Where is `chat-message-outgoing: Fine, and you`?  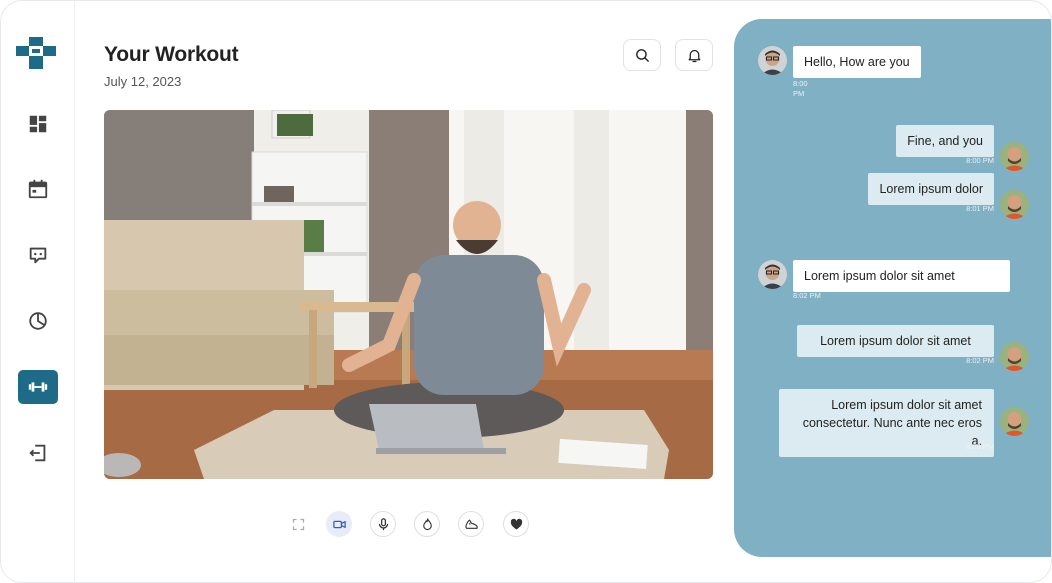 chat-message-outgoing: Fine, and you is located at coordinates (945, 141).